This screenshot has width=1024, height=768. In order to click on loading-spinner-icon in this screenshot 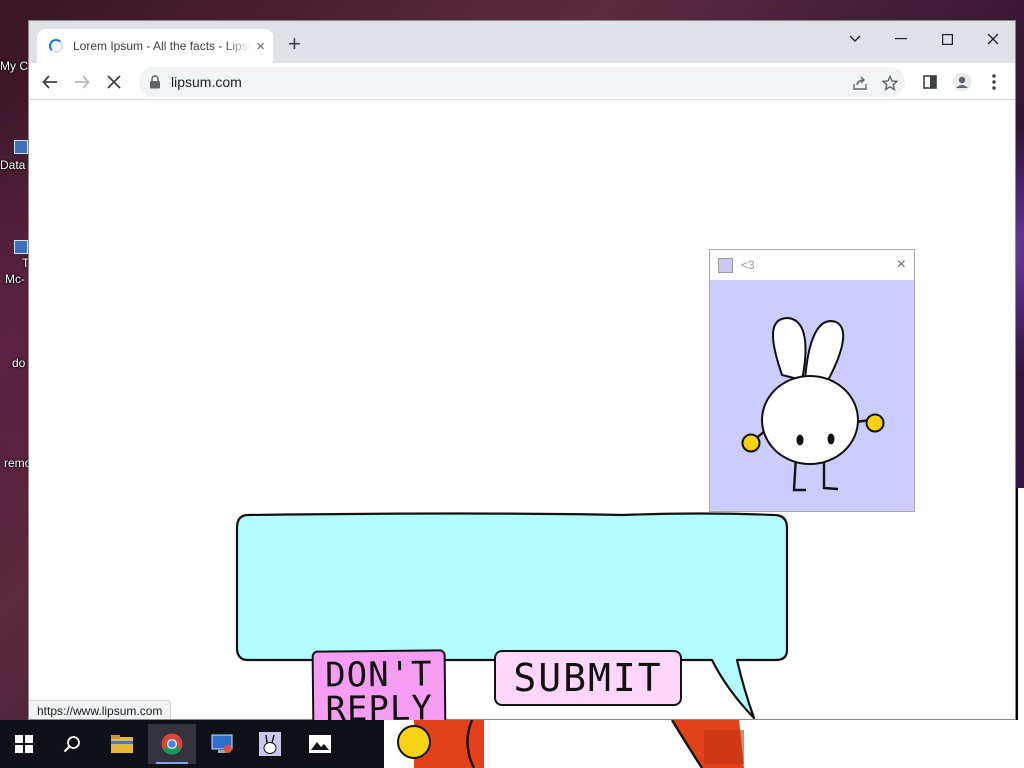, I will do `click(56, 46)`.